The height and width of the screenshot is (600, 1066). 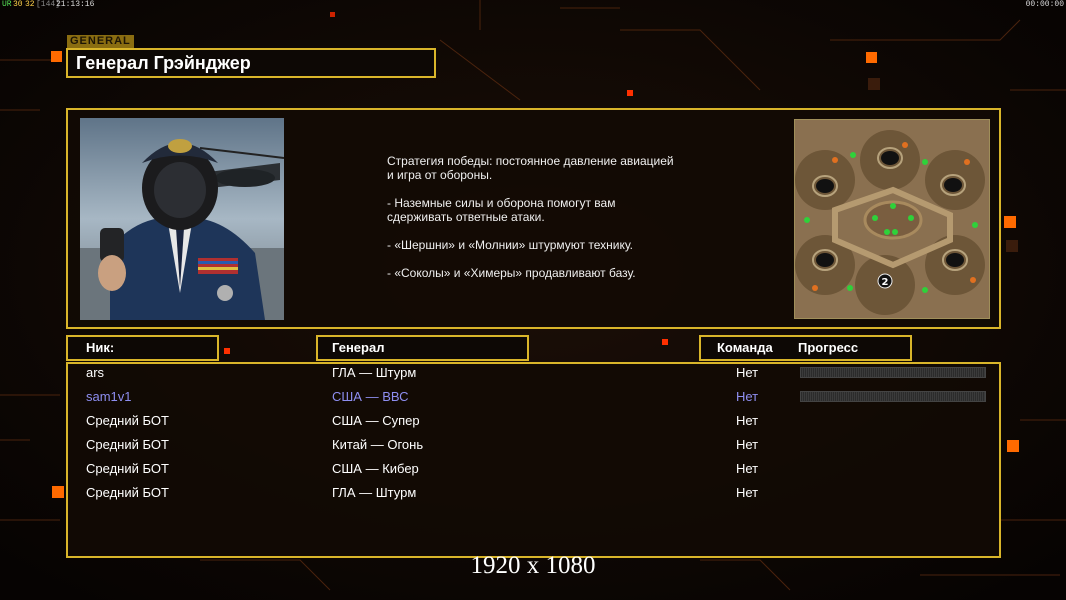 I want to click on general-portrait, so click(x=182, y=219).